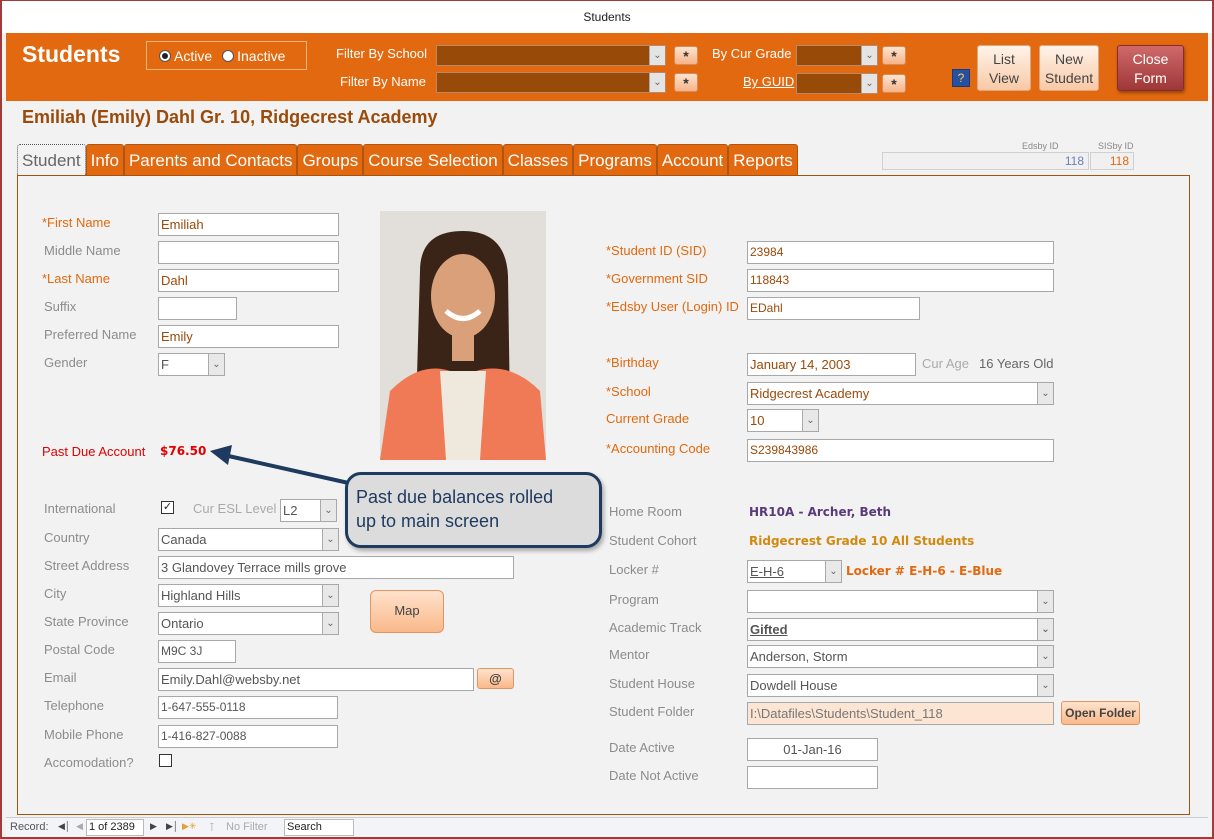 Image resolution: width=1214 pixels, height=839 pixels. Describe the element at coordinates (783, 420) in the screenshot. I see `current-grade-combo: 10 ⌄` at that location.